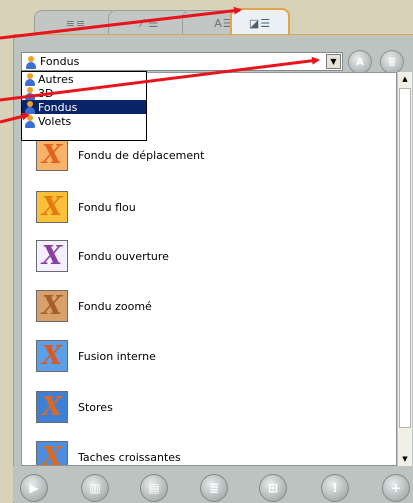 Image resolution: width=413 pixels, height=503 pixels. What do you see at coordinates (141, 155) in the screenshot?
I see `effect-label: Fondu de déplacement` at bounding box center [141, 155].